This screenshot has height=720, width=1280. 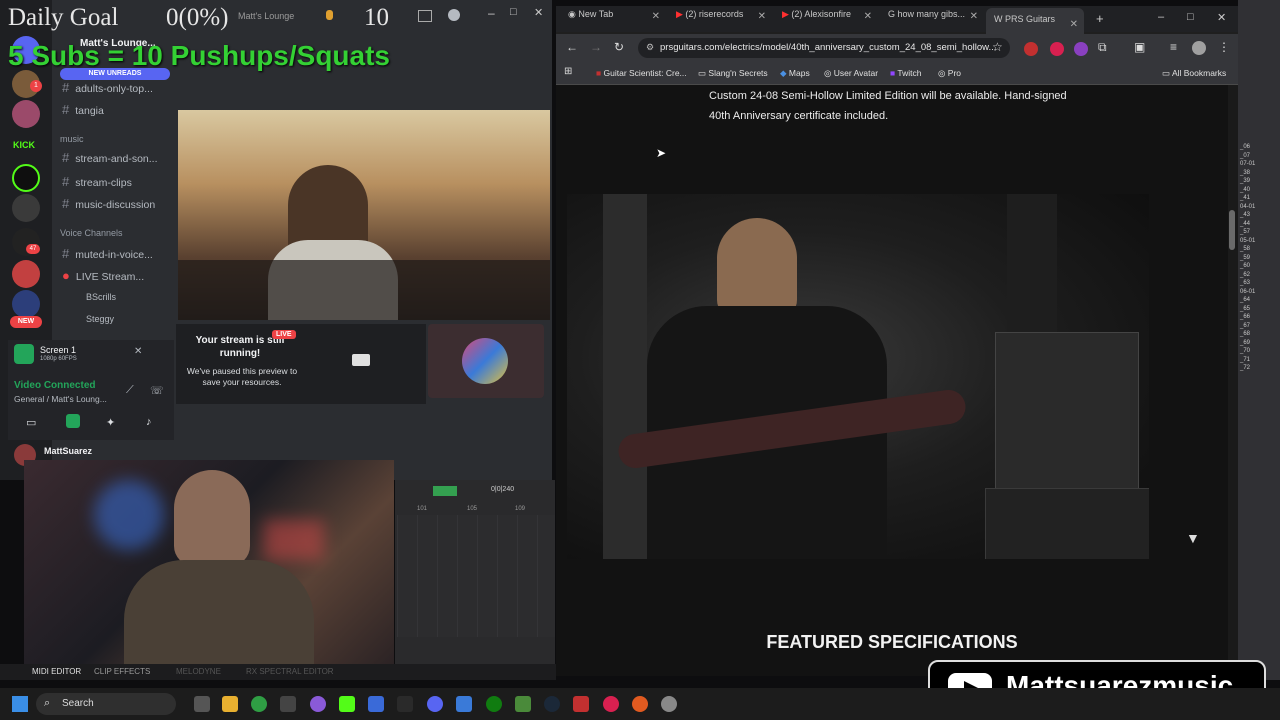 What do you see at coordinates (73, 421) in the screenshot?
I see `screen-share-toggle-icon` at bounding box center [73, 421].